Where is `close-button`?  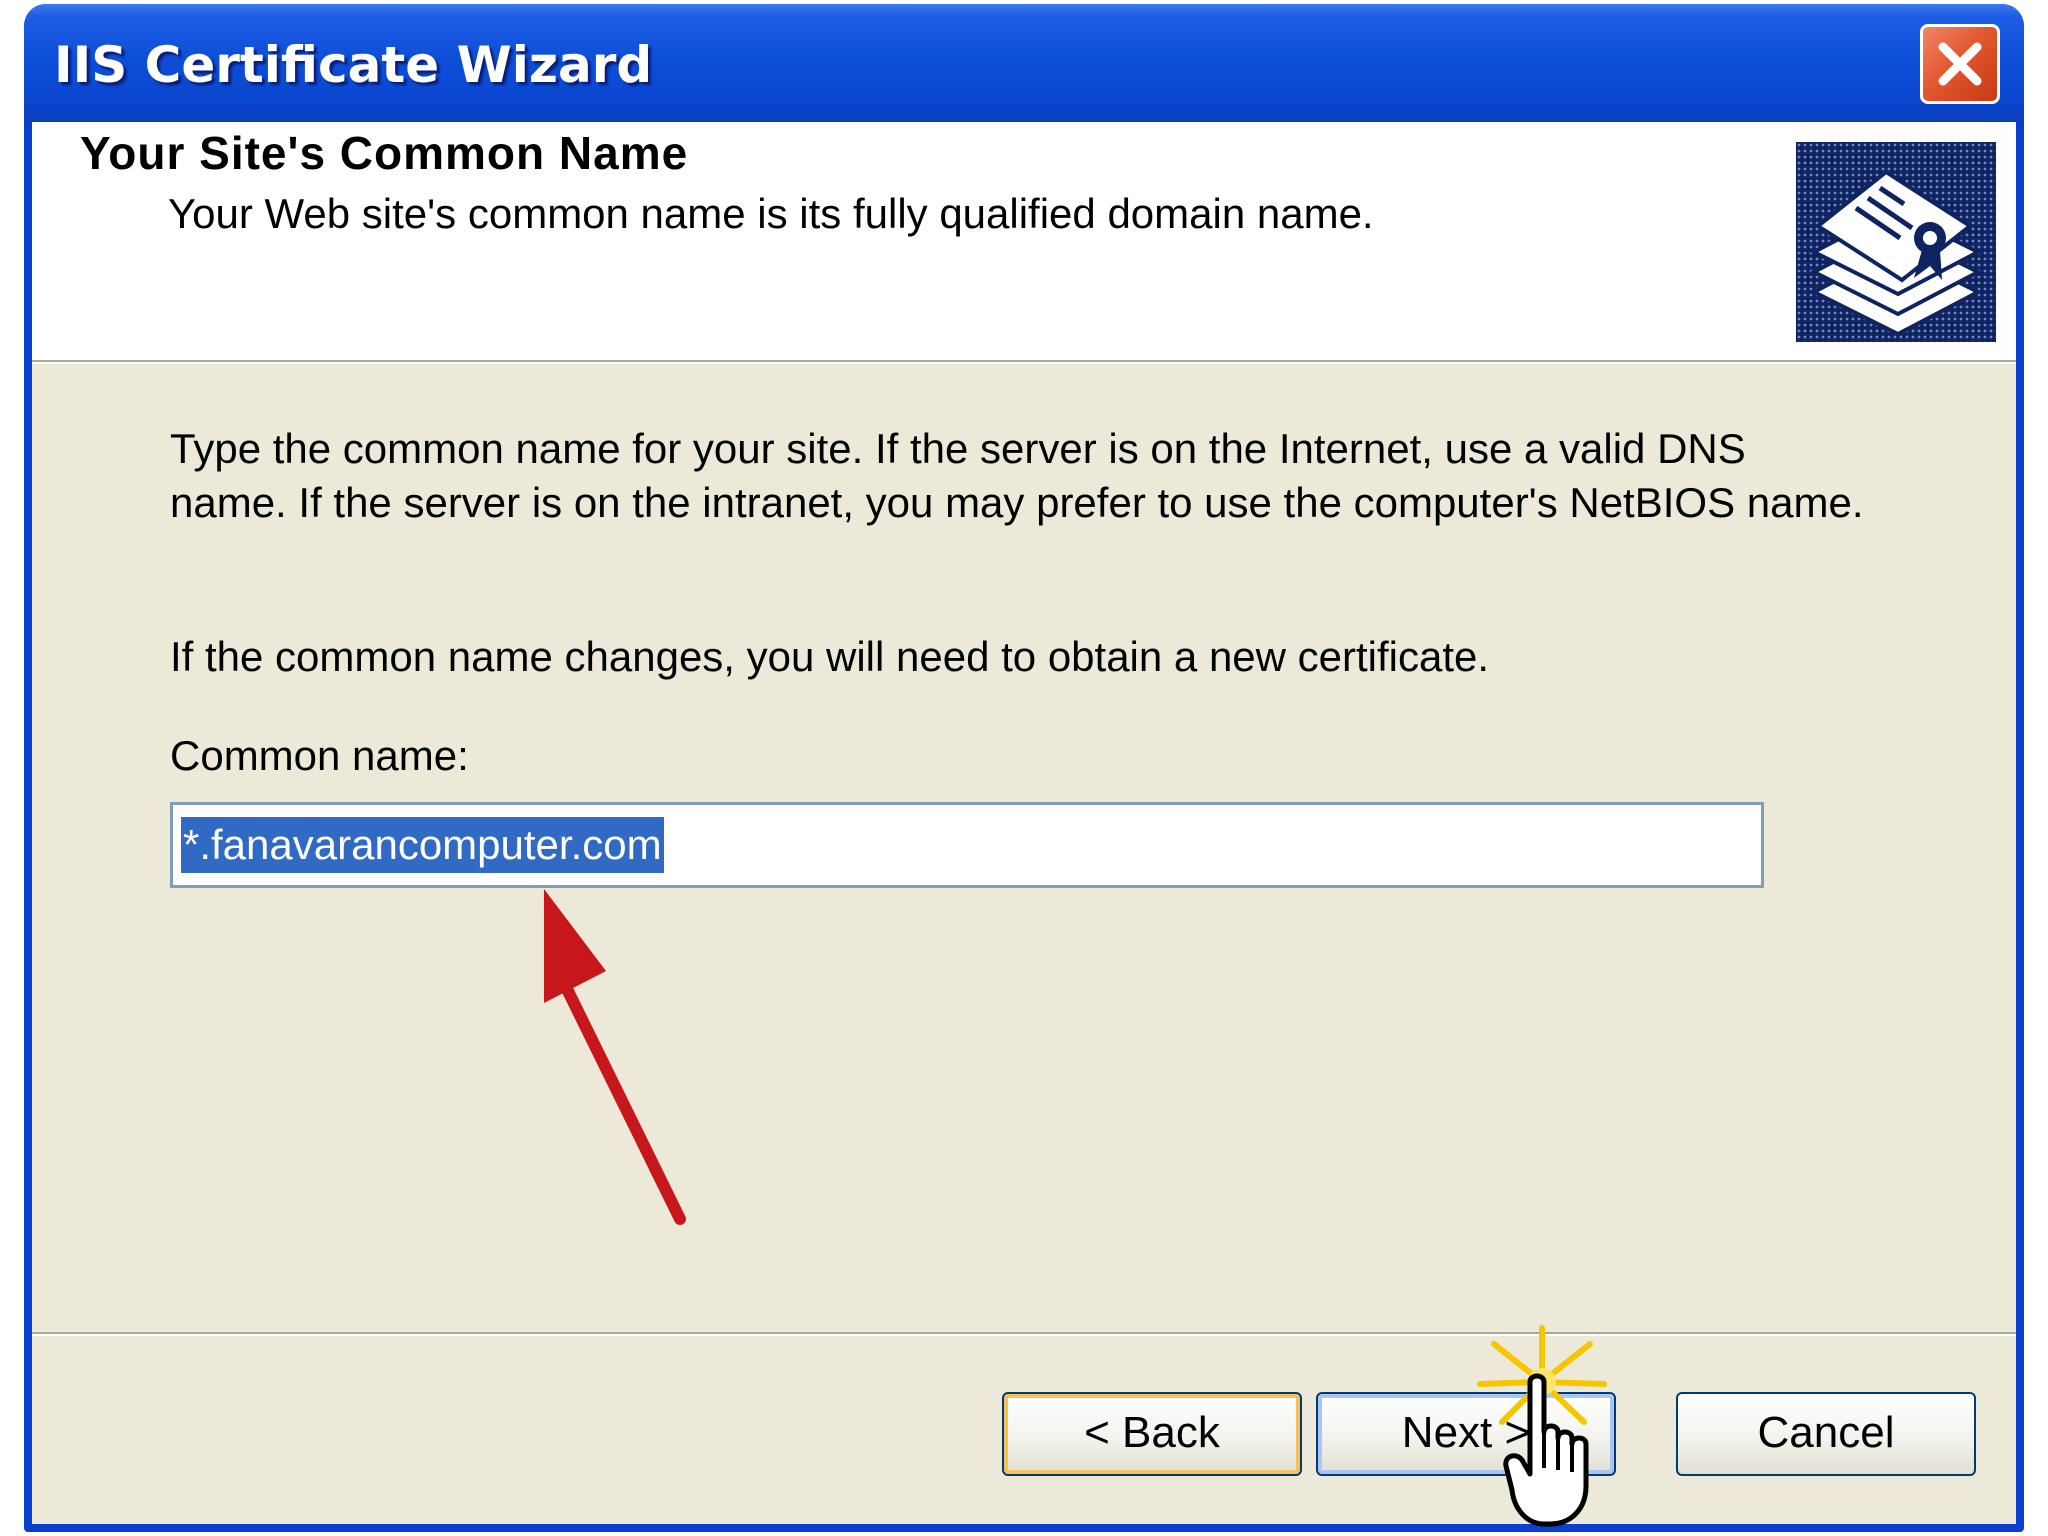 close-button is located at coordinates (1960, 64).